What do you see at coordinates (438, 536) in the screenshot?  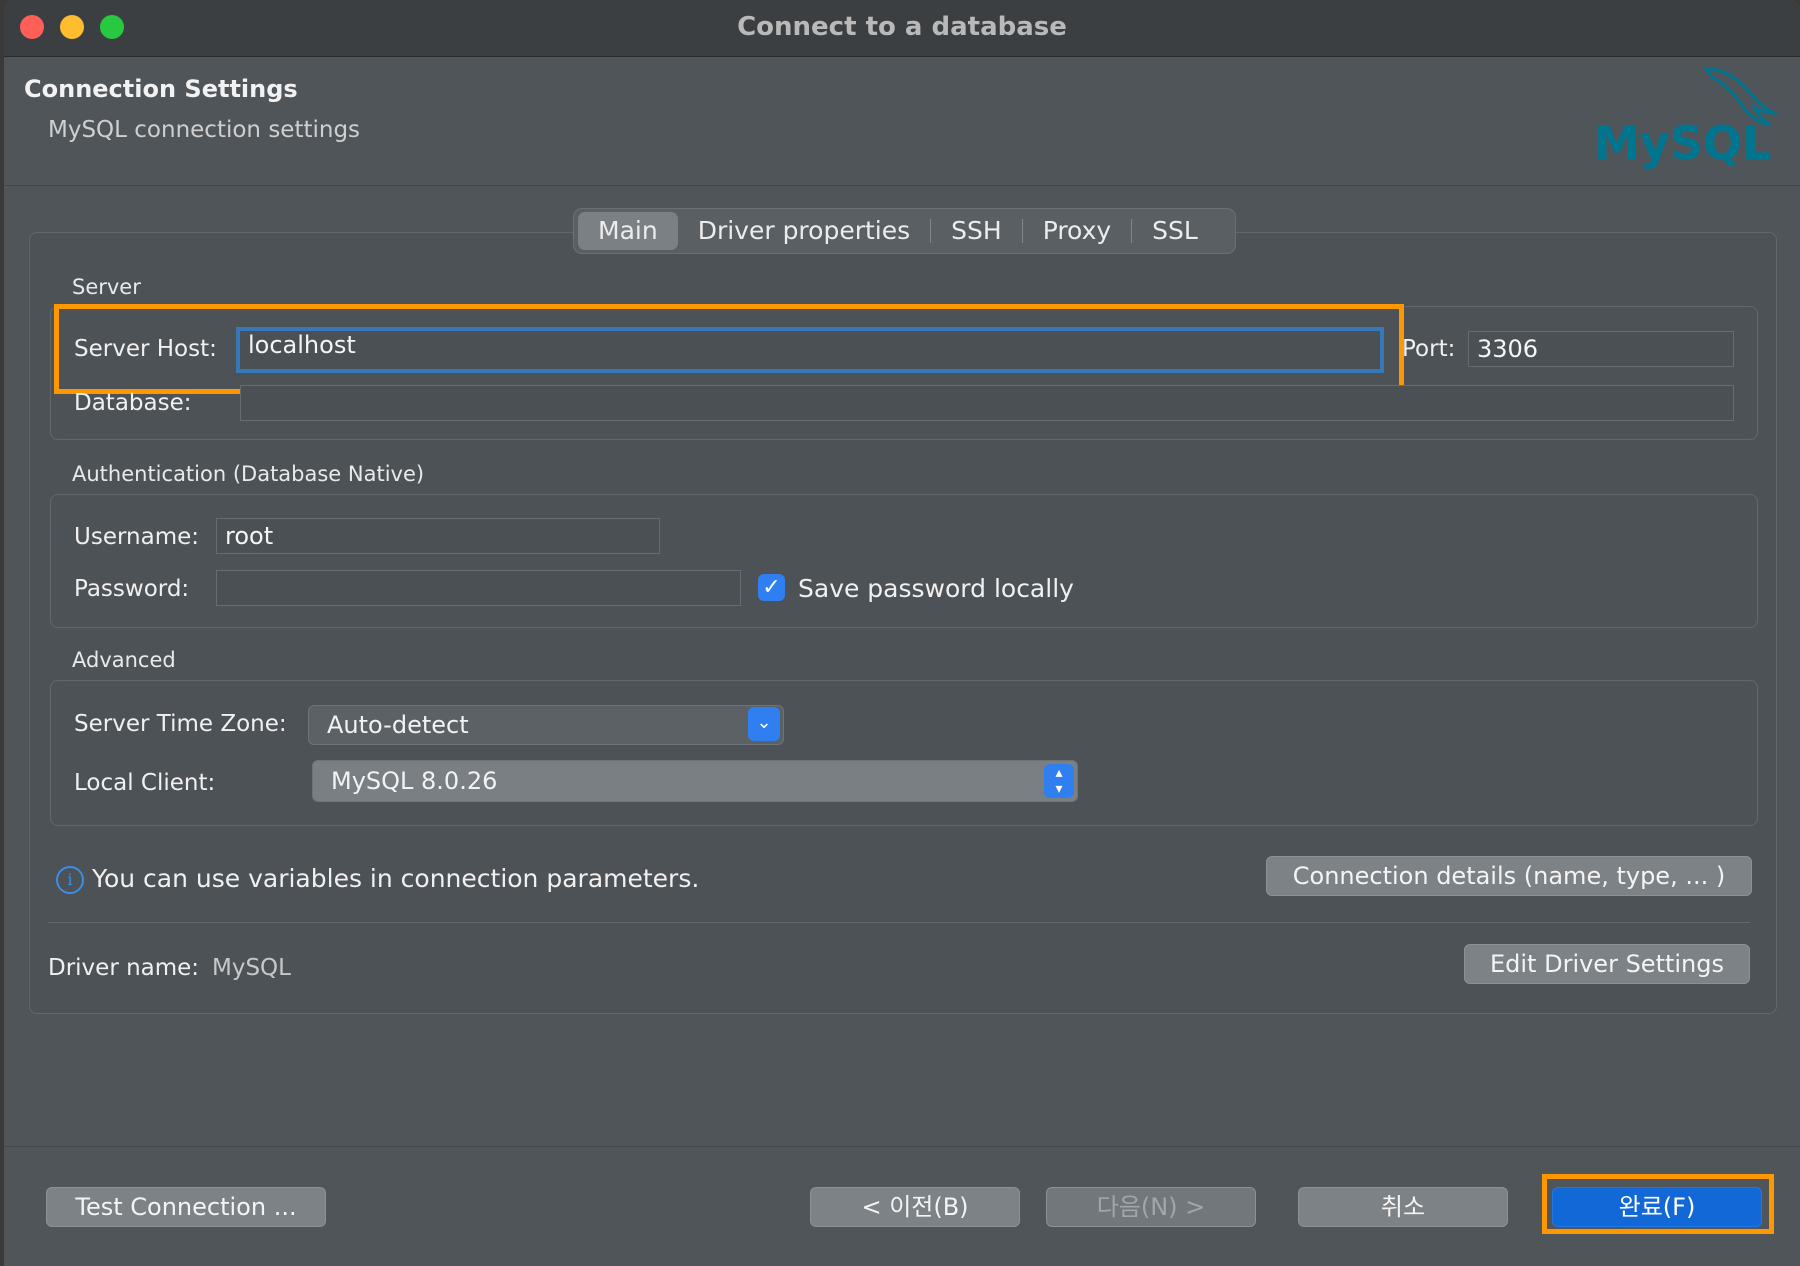 I see `username-input: root` at bounding box center [438, 536].